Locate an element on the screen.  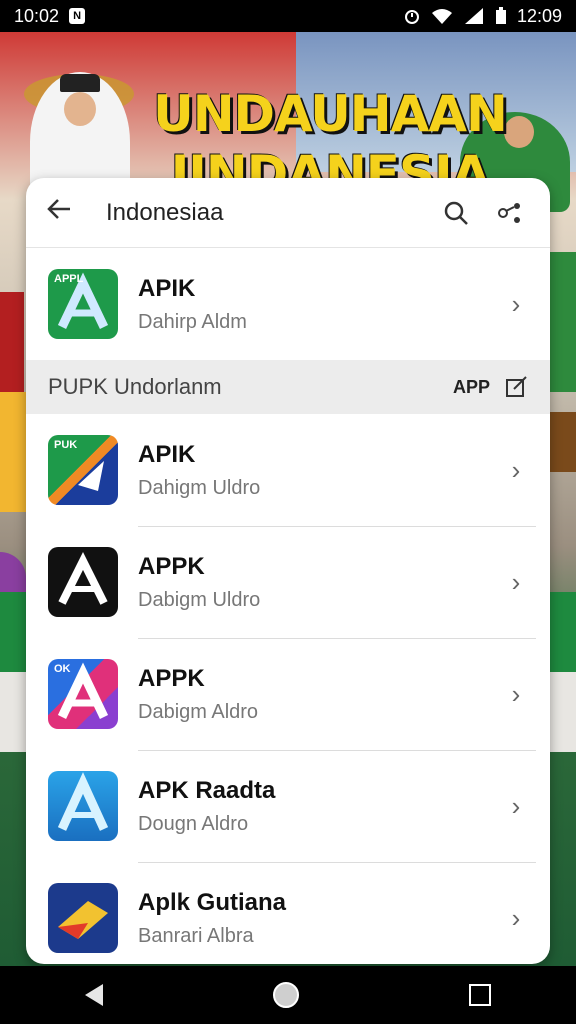
alarm-icon is located at coordinates (411, 17).